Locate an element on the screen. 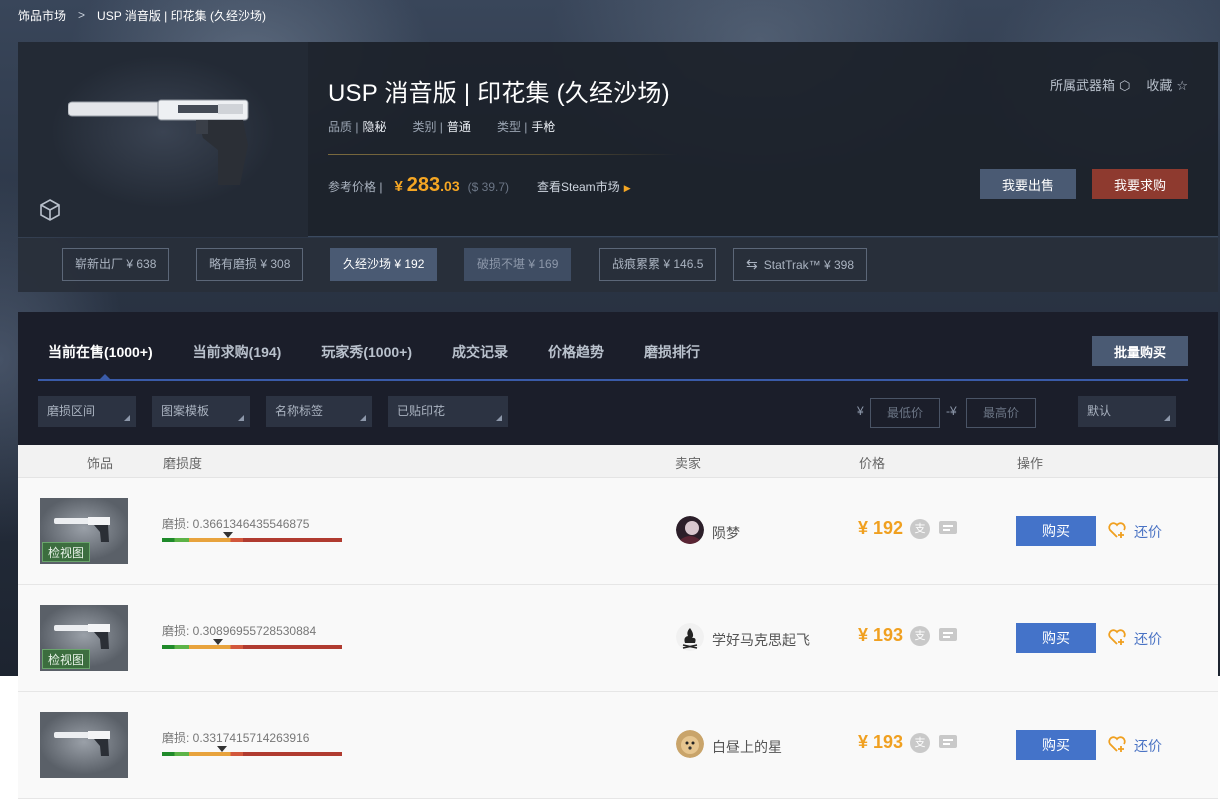 The height and width of the screenshot is (800, 1220). yen-sep-label: -¥ is located at coordinates (951, 411).